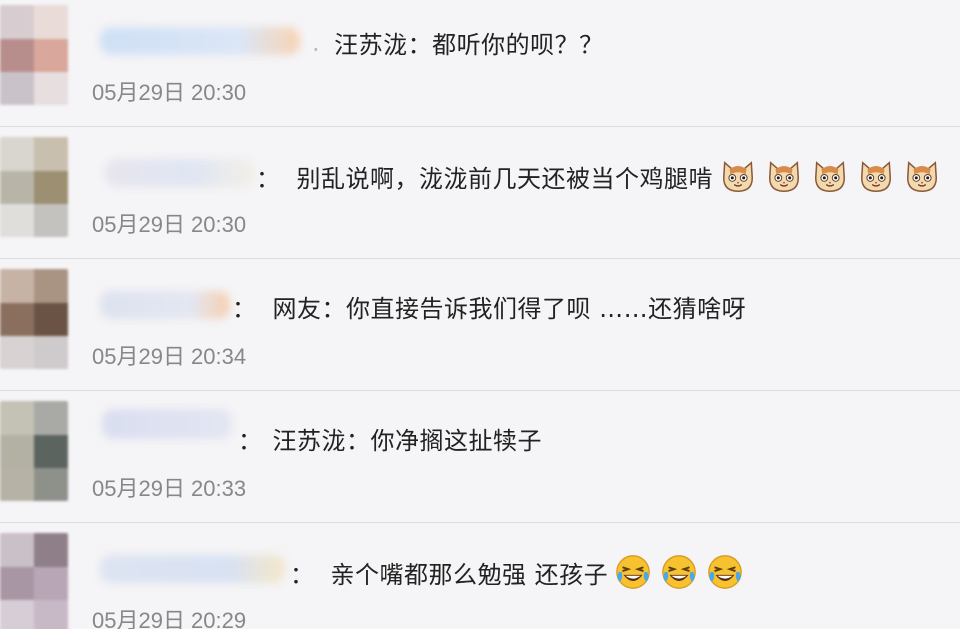 The height and width of the screenshot is (629, 960). Describe the element at coordinates (169, 356) in the screenshot. I see `timestamp: 05月29日 20:34` at that location.